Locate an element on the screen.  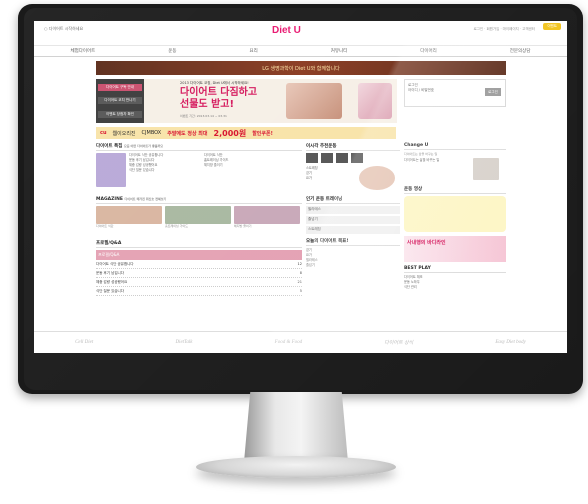
row-count: 21 is located at coordinates (299, 282).